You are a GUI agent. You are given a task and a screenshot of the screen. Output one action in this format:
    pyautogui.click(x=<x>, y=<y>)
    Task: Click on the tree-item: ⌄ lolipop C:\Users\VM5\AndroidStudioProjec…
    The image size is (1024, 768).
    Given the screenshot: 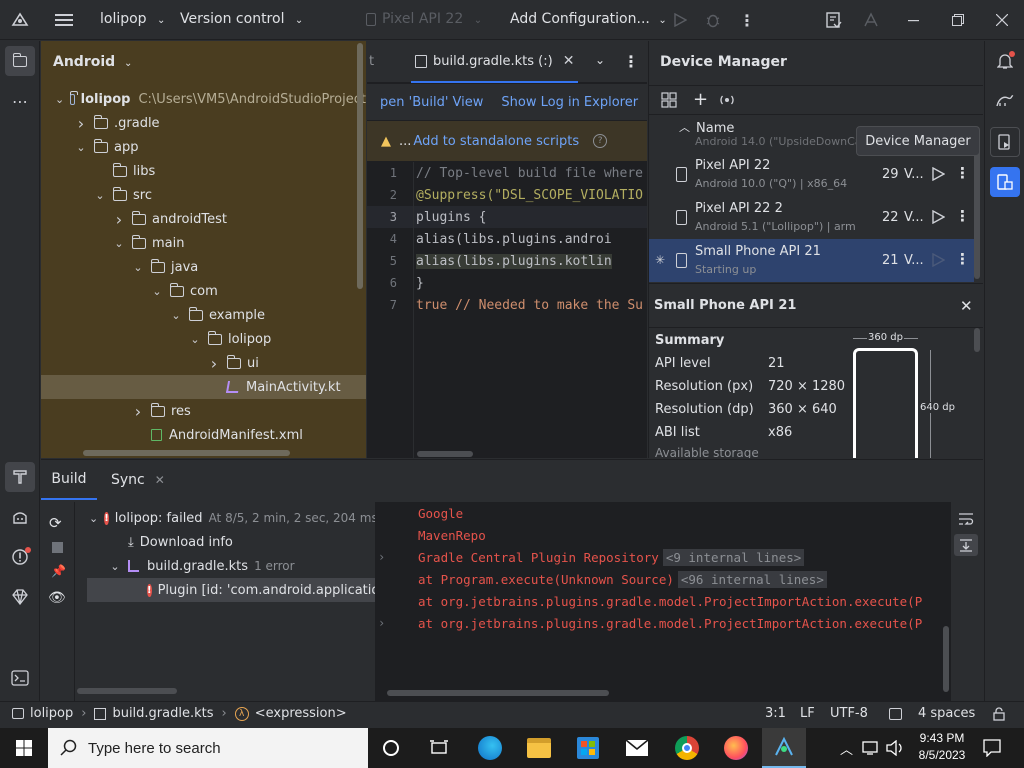 What is the action you would take?
    pyautogui.click(x=203, y=99)
    